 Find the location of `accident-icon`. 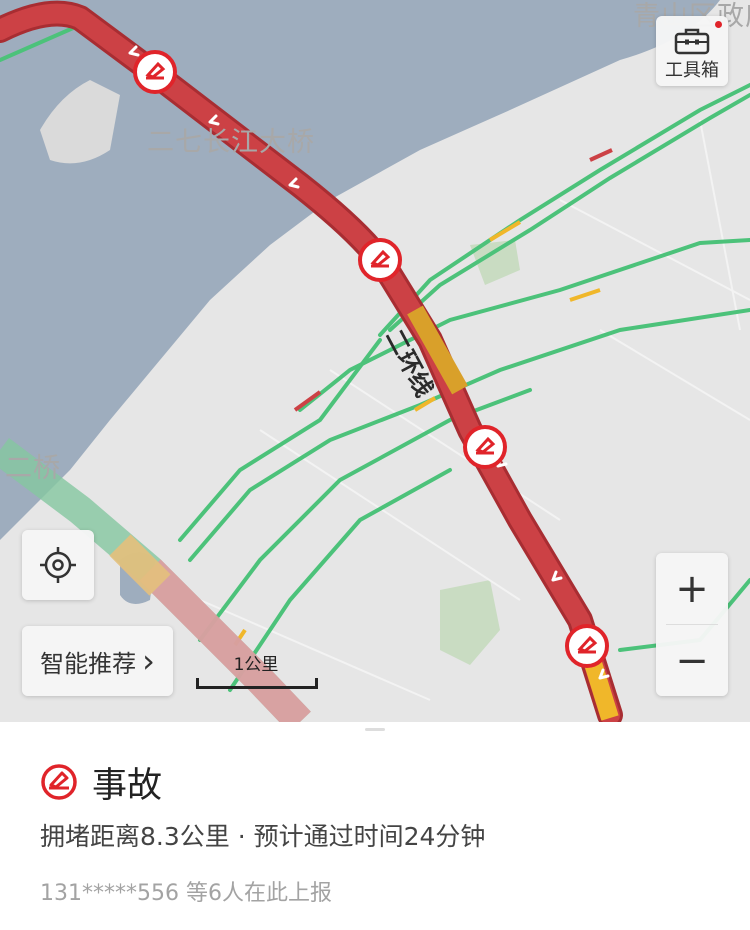

accident-icon is located at coordinates (59, 782).